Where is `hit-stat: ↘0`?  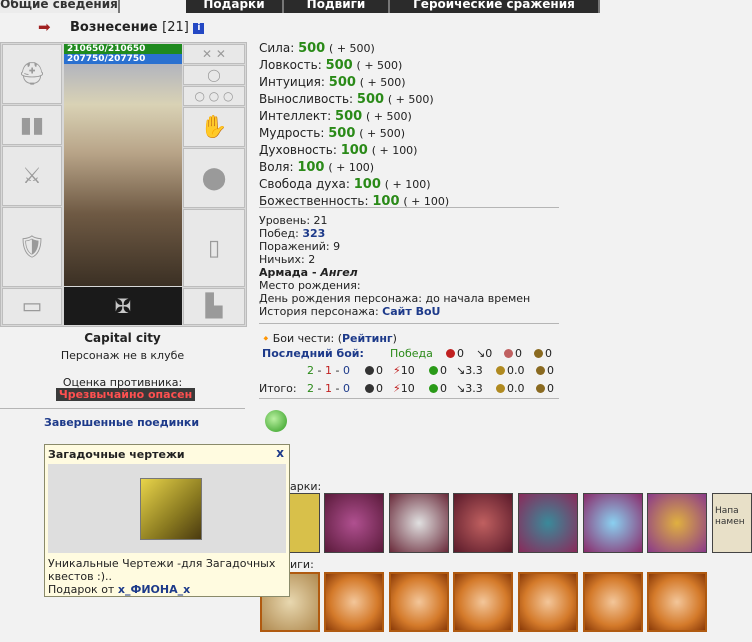 hit-stat: ↘0 is located at coordinates (484, 353).